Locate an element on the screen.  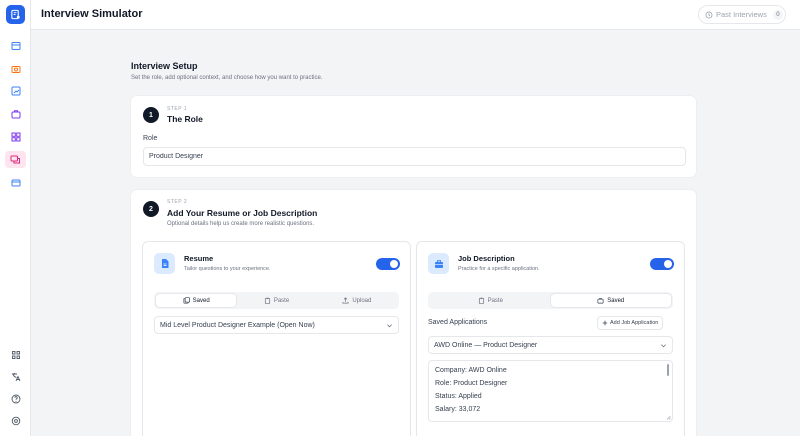
resume-source-tabs: Saved Paste Upload is located at coordinates (276, 300).